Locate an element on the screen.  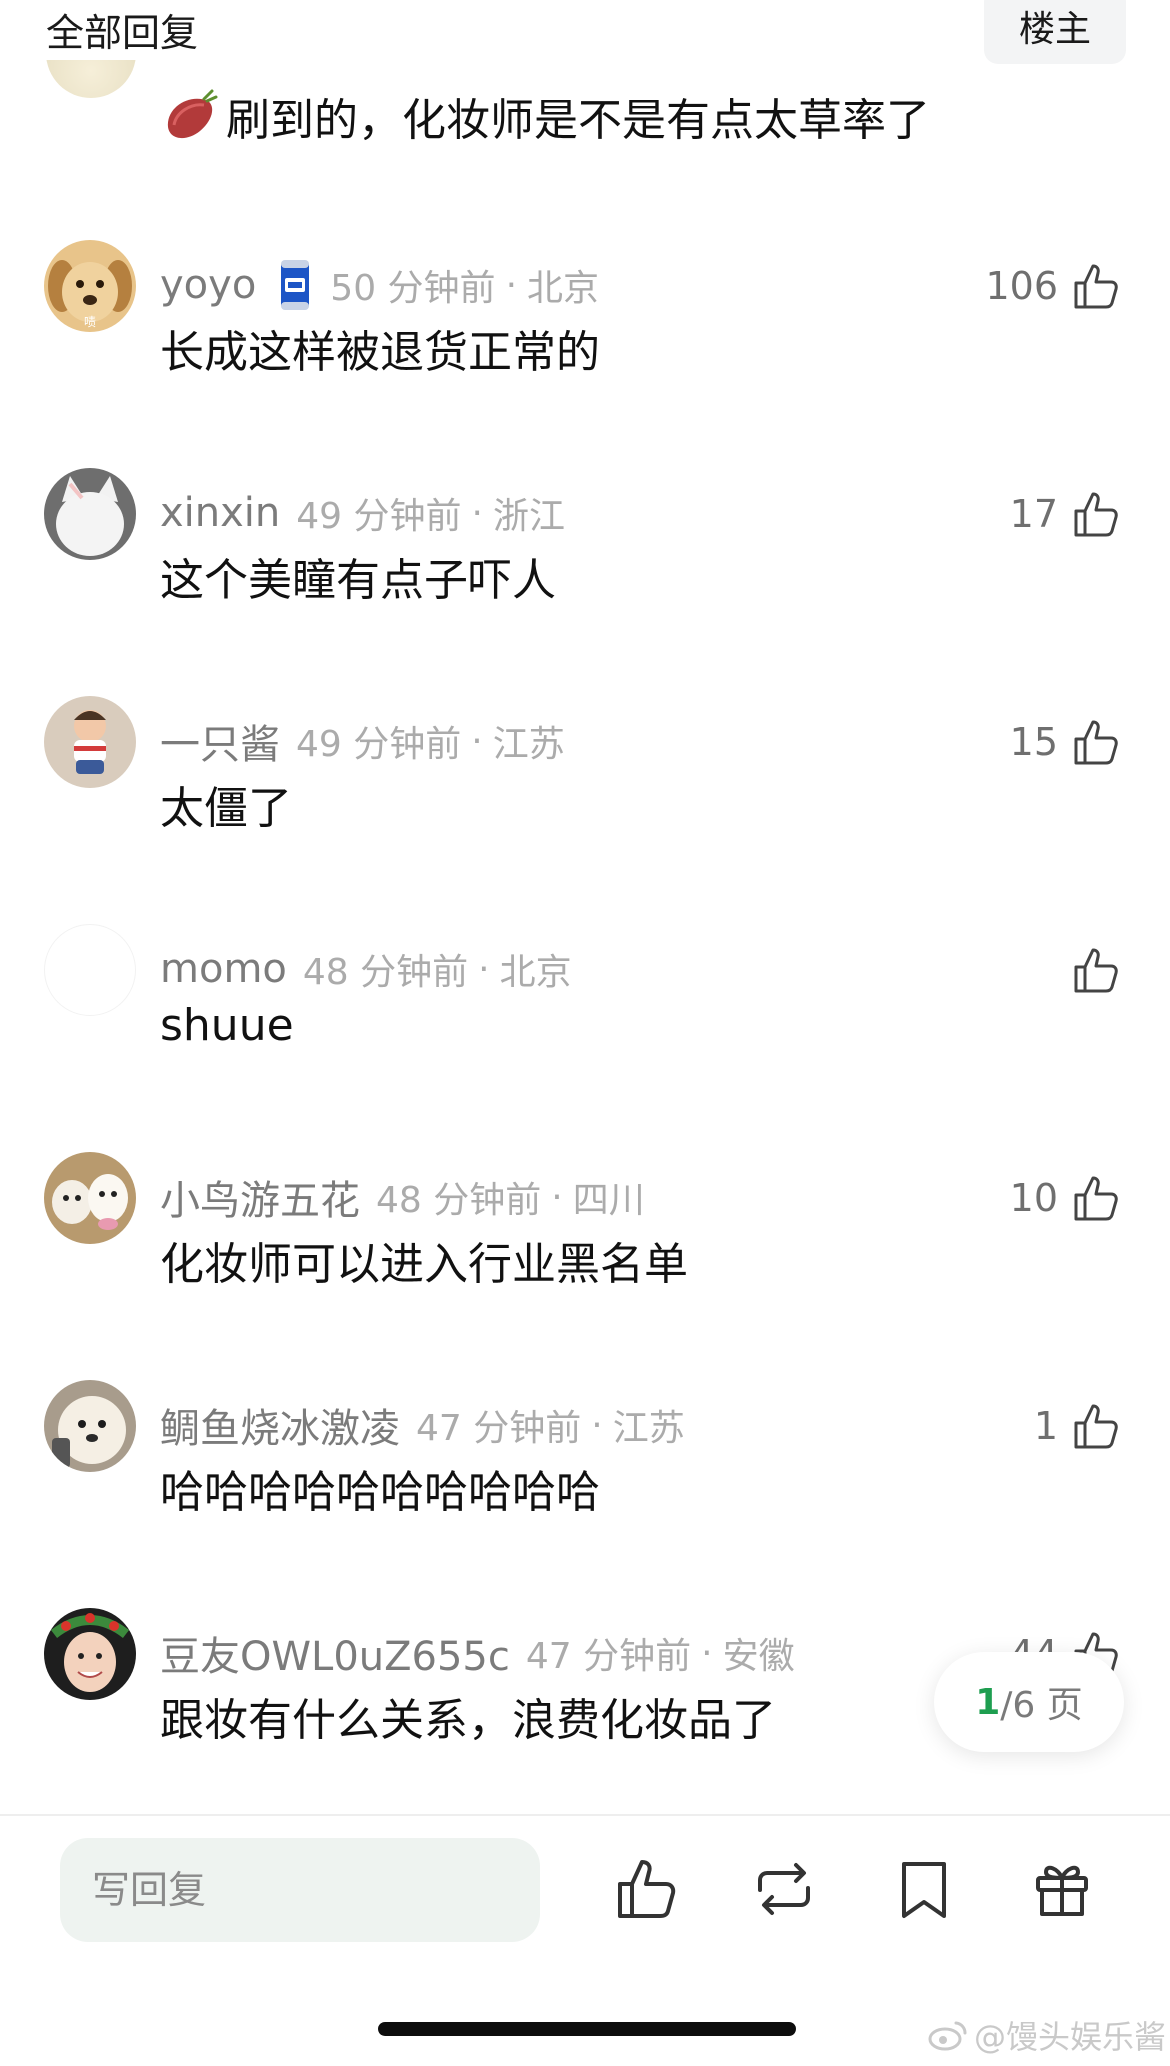
weibo-icon is located at coordinates (947, 2036).